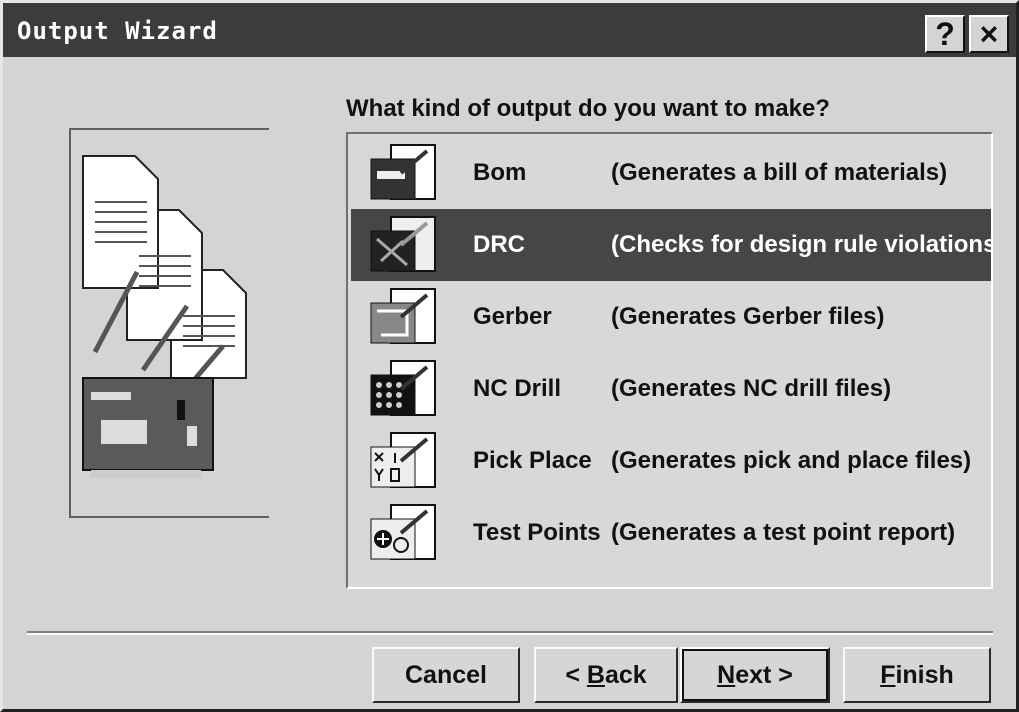 Image resolution: width=1019 pixels, height=712 pixels. What do you see at coordinates (764, 674) in the screenshot?
I see `next-label: ext >` at bounding box center [764, 674].